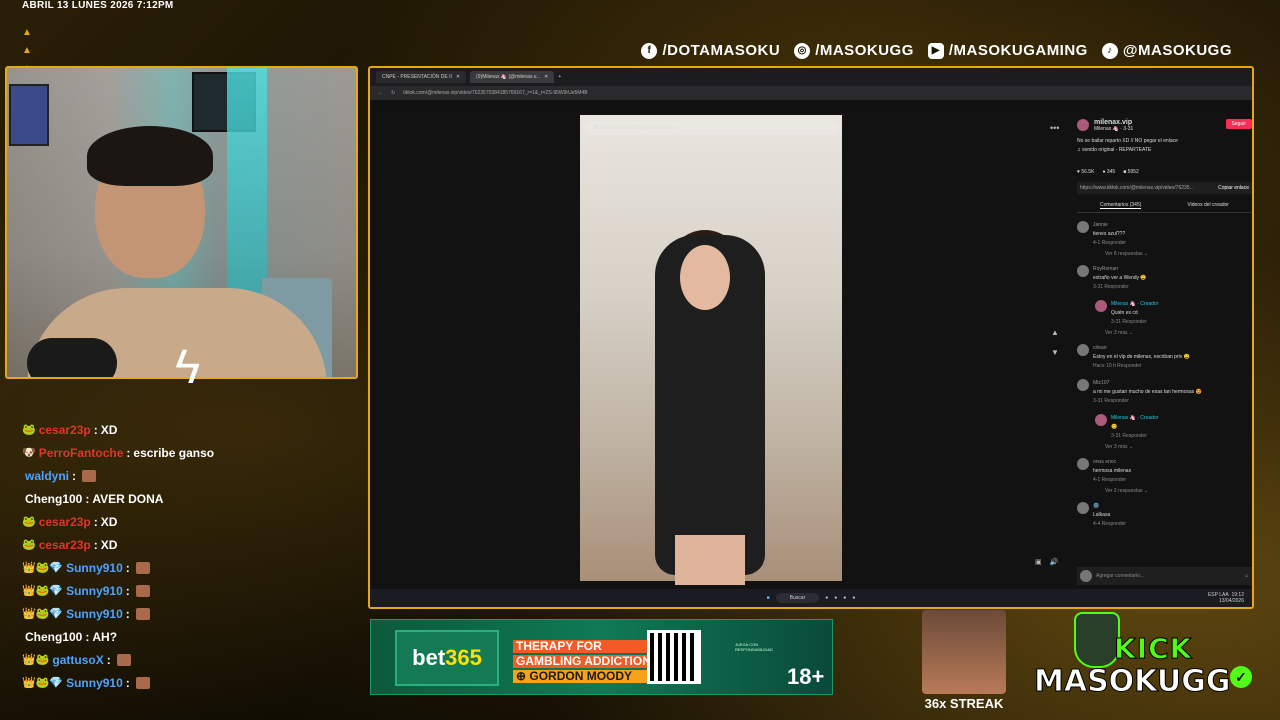 The height and width of the screenshot is (720, 1280). Describe the element at coordinates (1108, 172) in the screenshot. I see `comment-count: ● 345` at that location.